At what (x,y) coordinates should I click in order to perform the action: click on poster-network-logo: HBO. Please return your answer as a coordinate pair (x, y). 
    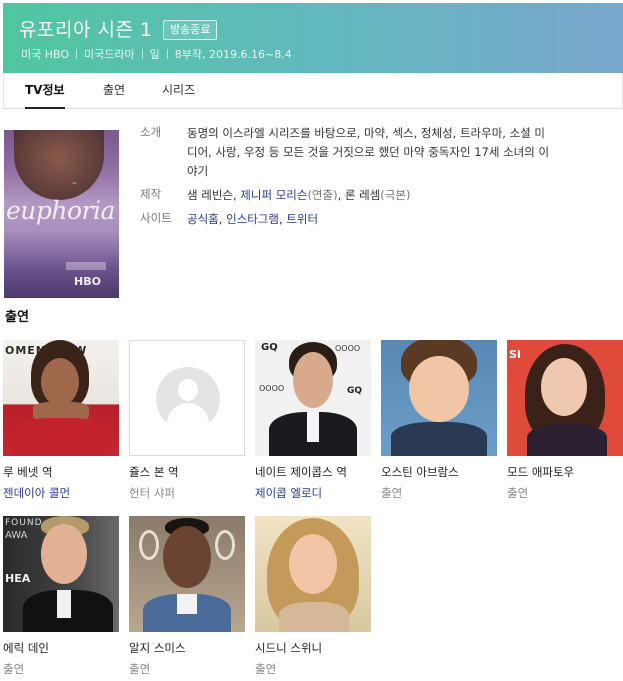
    Looking at the image, I should click on (87, 281).